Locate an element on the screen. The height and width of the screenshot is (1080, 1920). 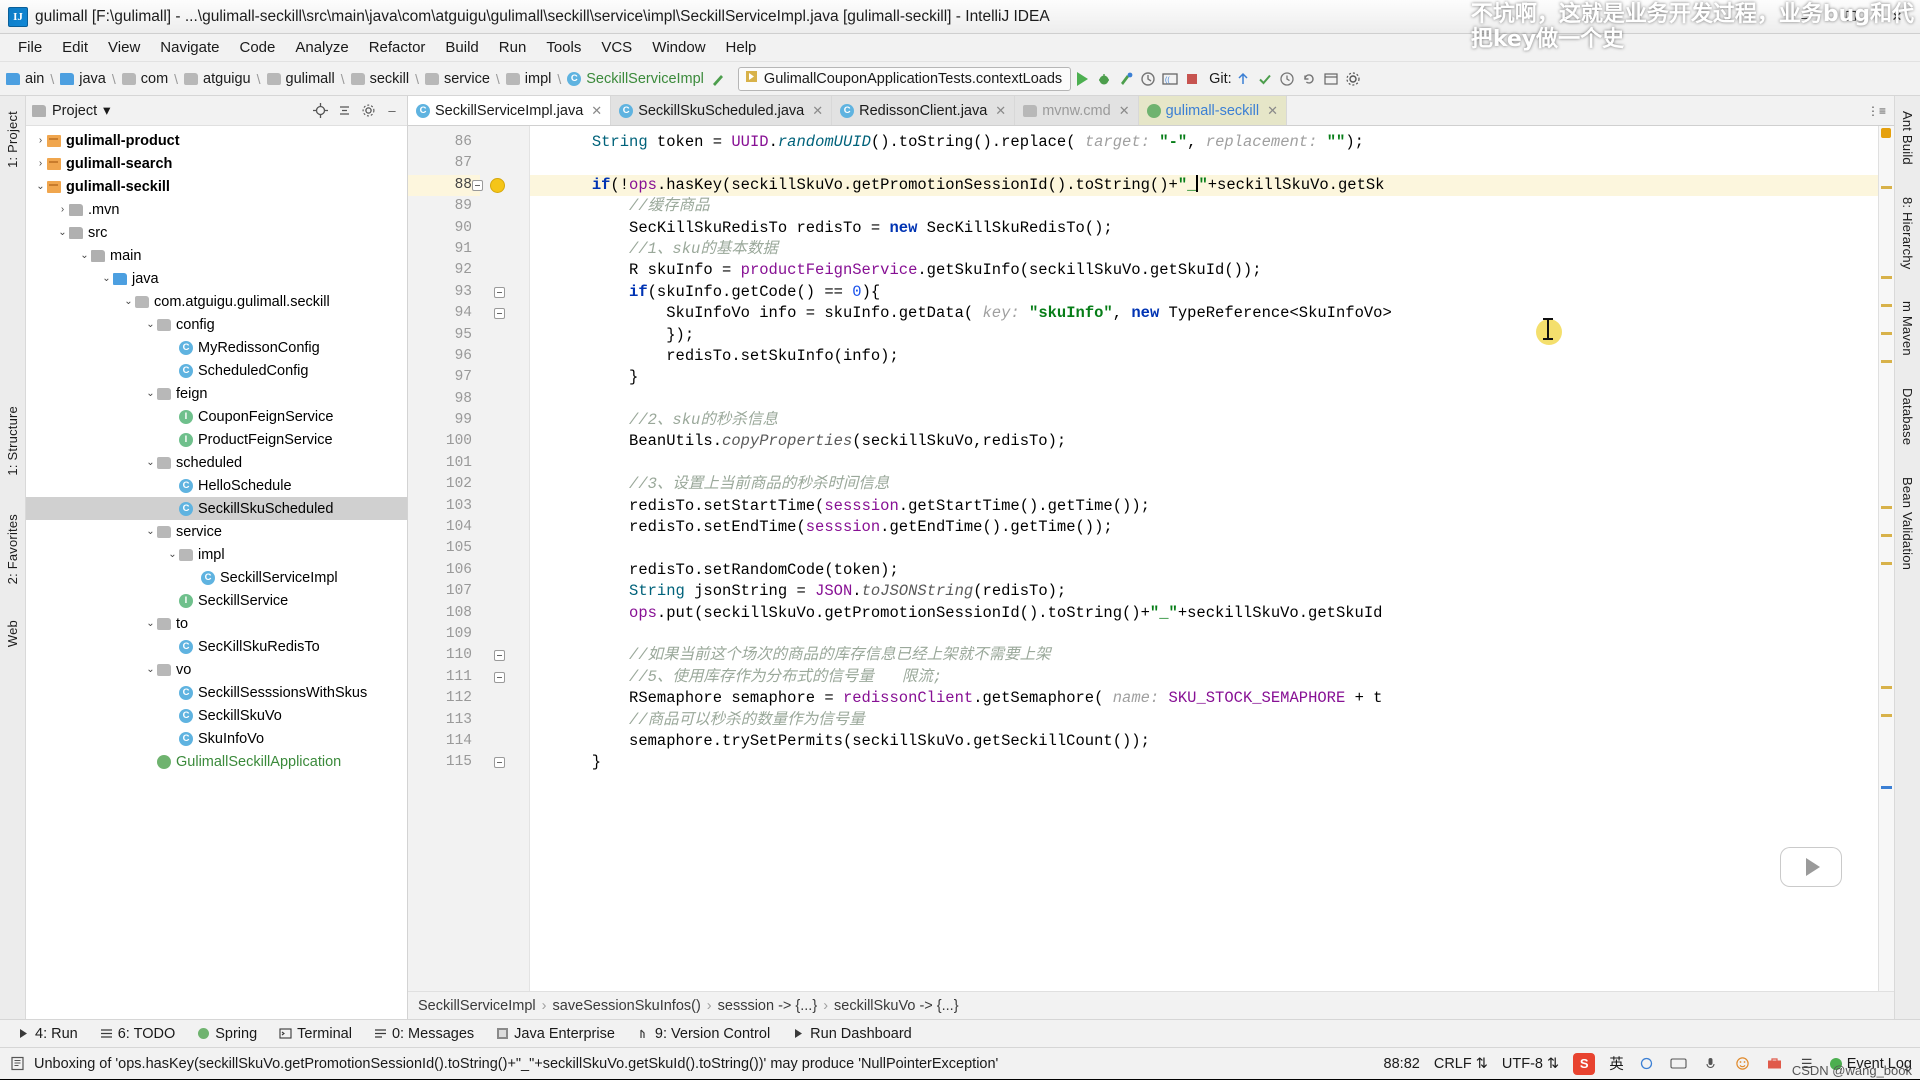
line-number: 94 is located at coordinates (444, 313).